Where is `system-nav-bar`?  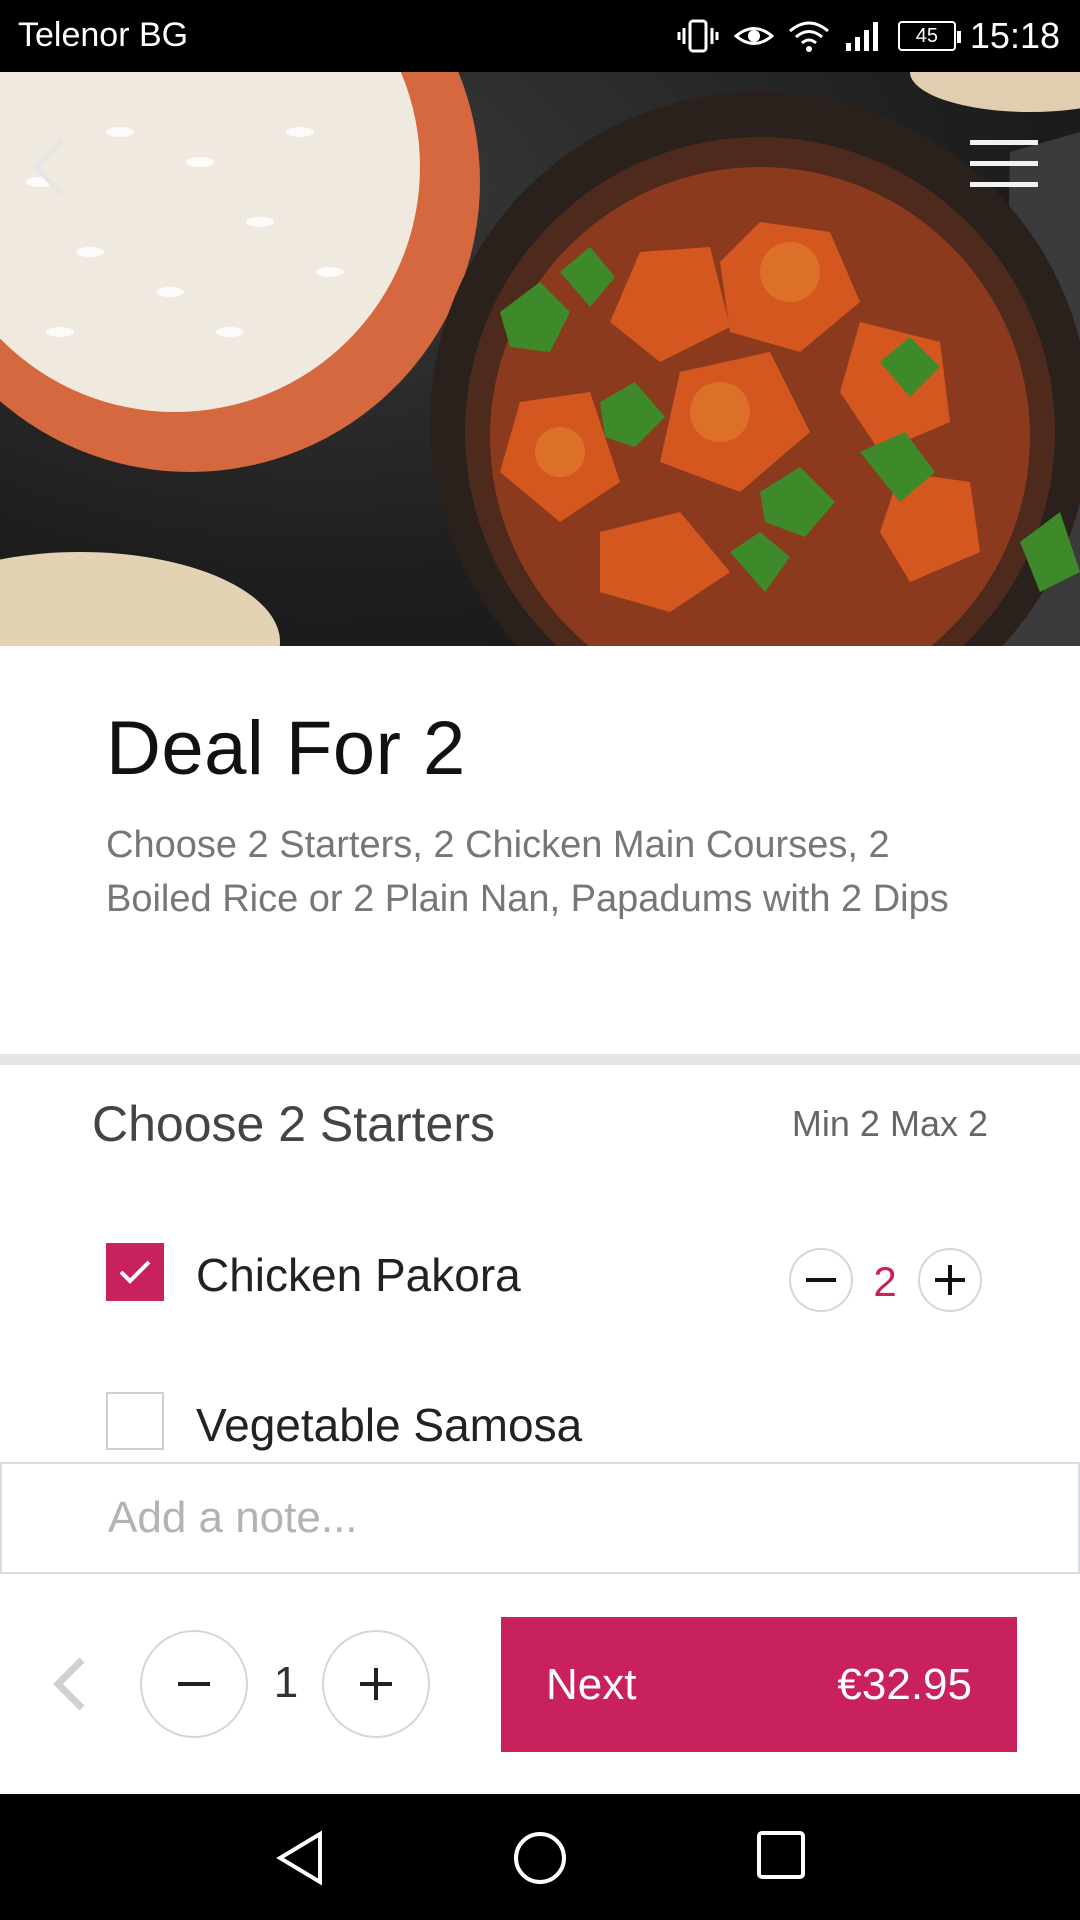
system-nav-bar is located at coordinates (540, 1857).